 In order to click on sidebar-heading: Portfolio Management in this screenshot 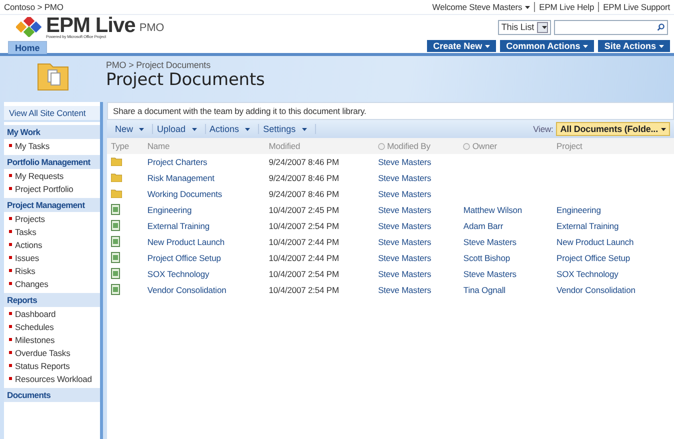, I will do `click(52, 162)`.